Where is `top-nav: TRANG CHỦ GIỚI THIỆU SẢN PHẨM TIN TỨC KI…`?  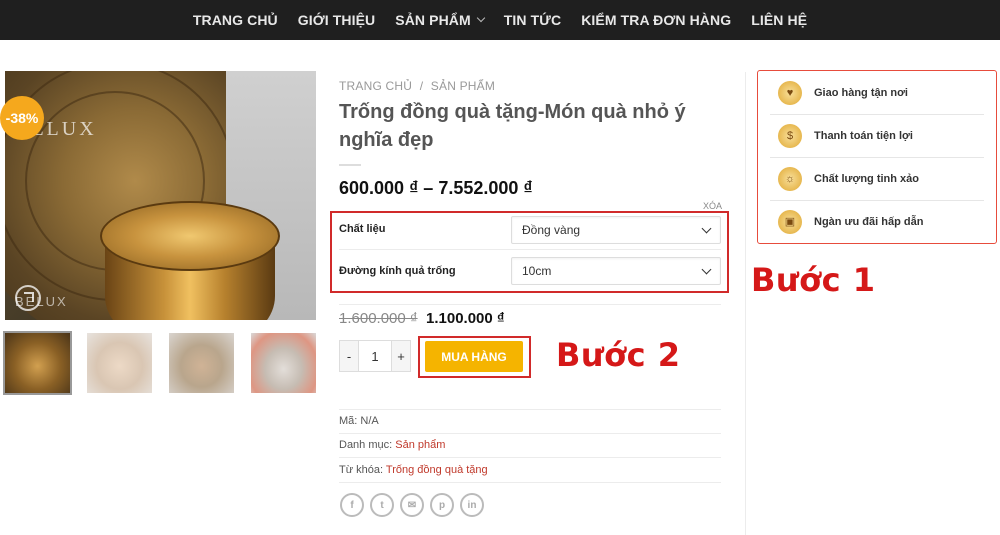 top-nav: TRANG CHỦ GIỚI THIỆU SẢN PHẨM TIN TỨC KI… is located at coordinates (500, 20).